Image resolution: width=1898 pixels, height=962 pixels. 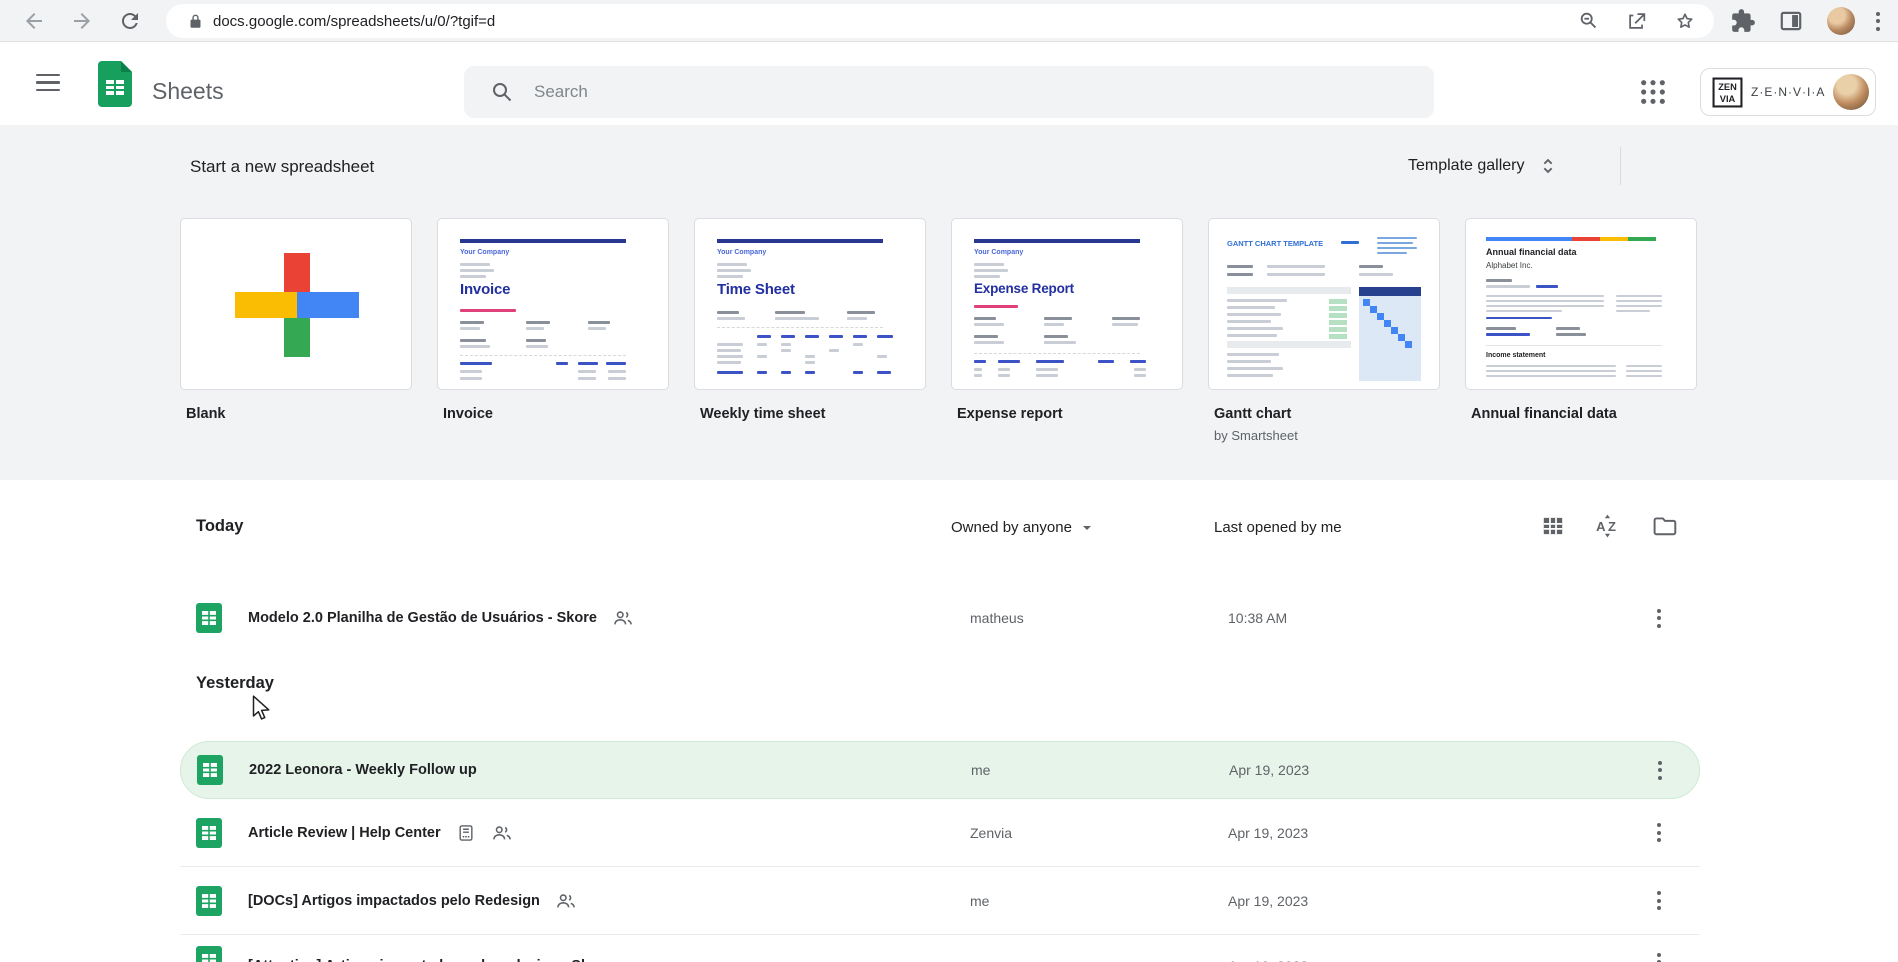 What do you see at coordinates (1589, 21) in the screenshot?
I see `zoom-out-icon` at bounding box center [1589, 21].